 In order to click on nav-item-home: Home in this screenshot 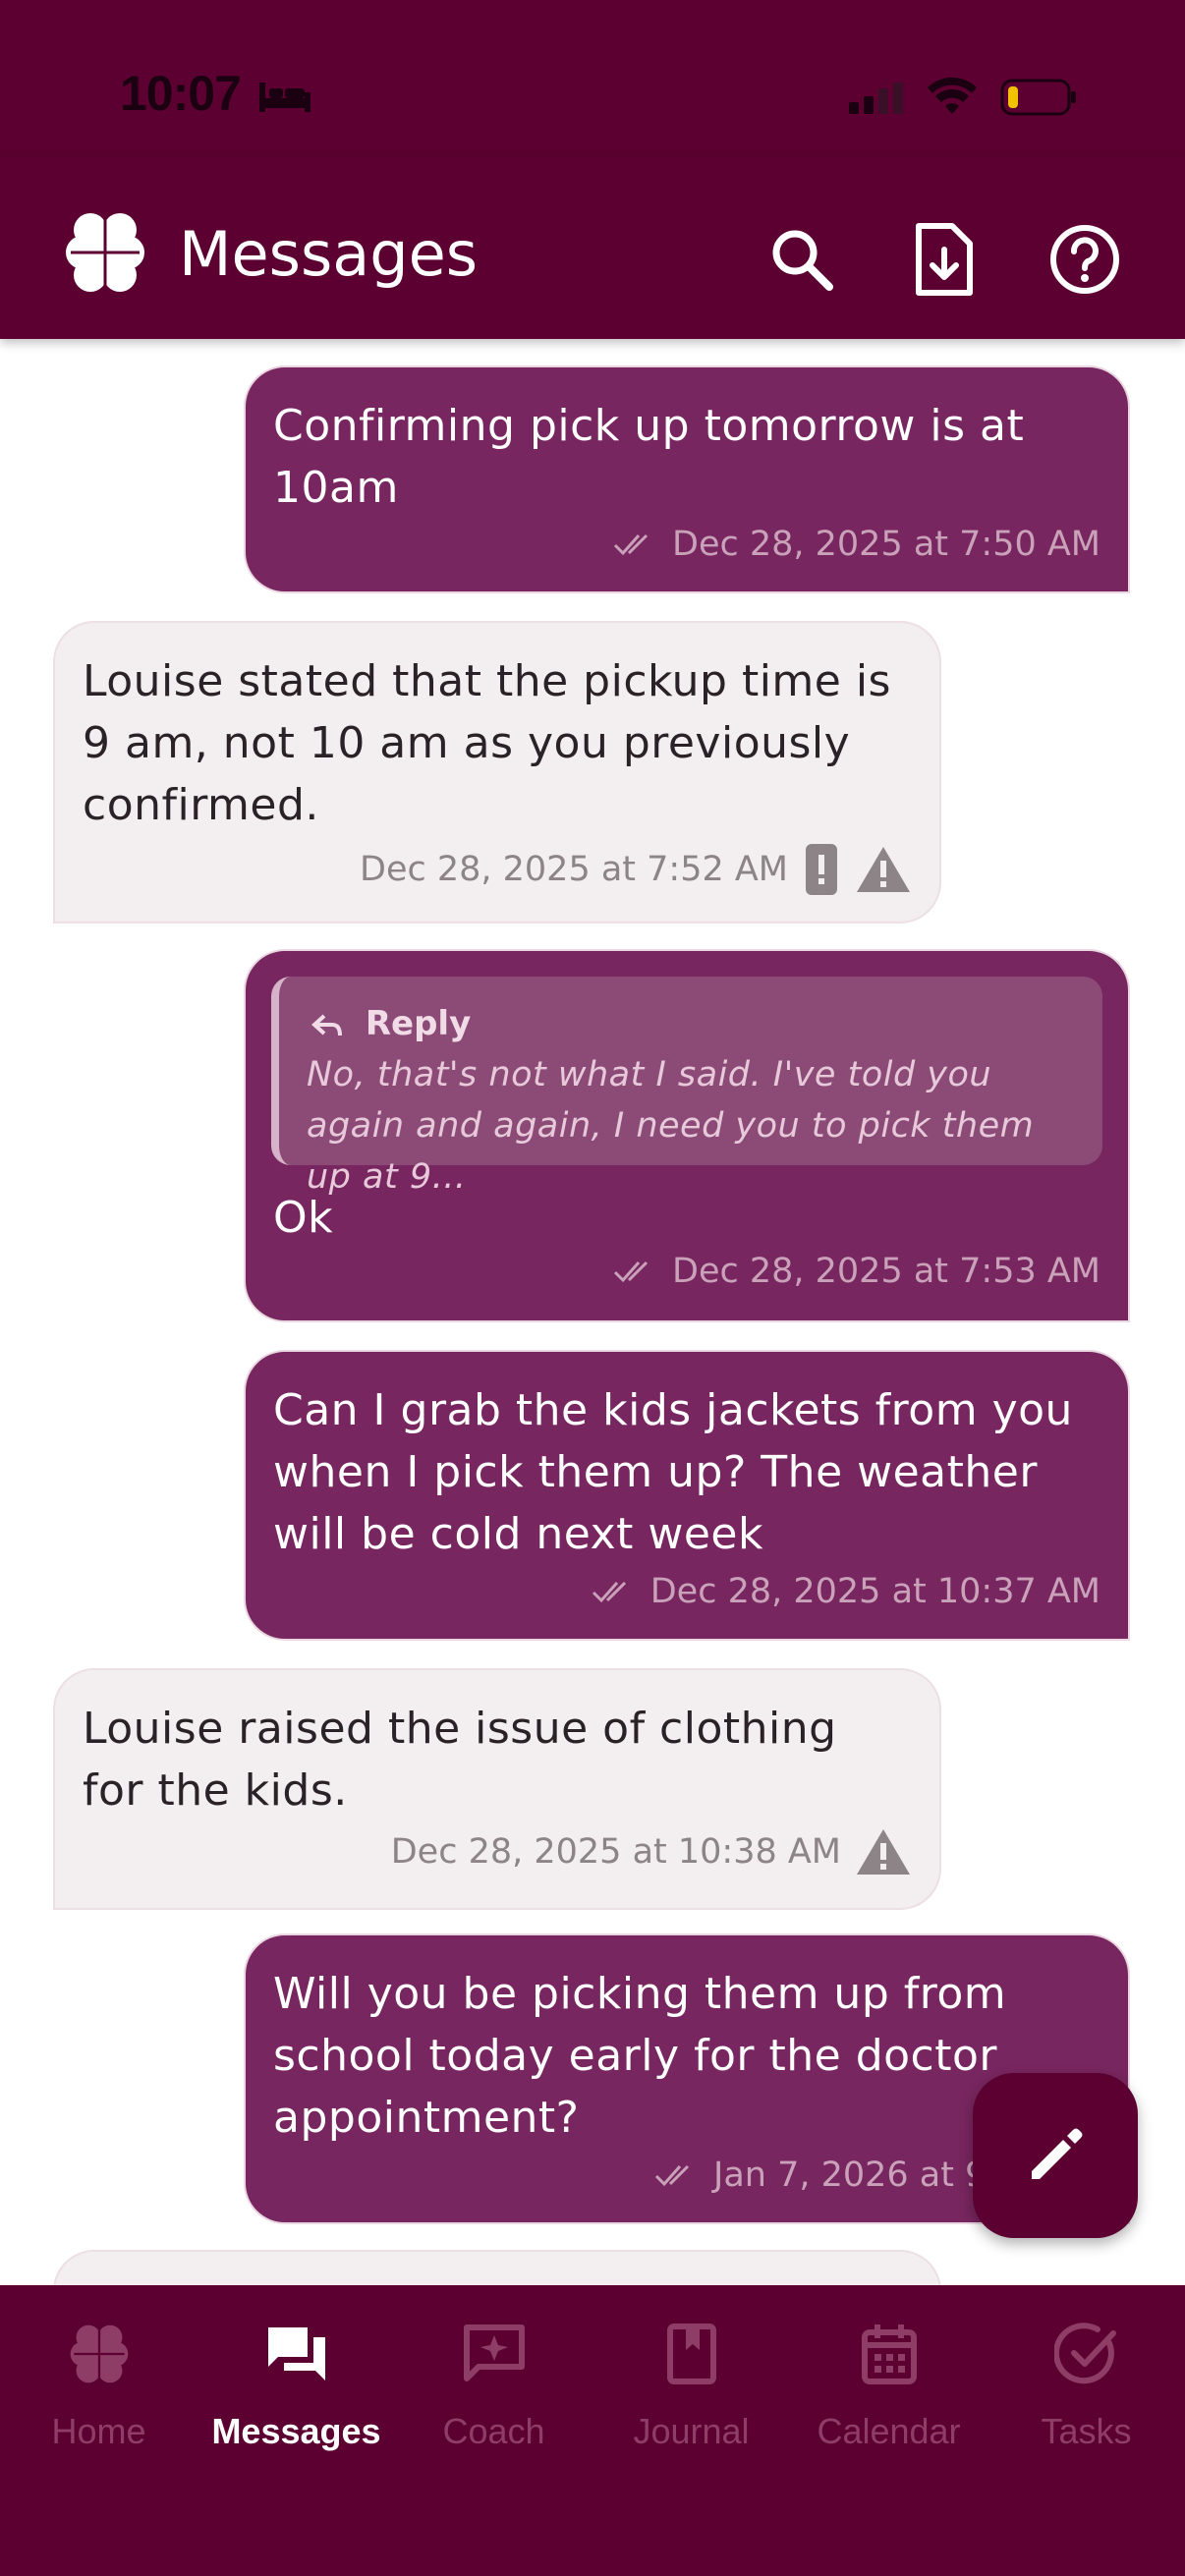, I will do `click(99, 2430)`.